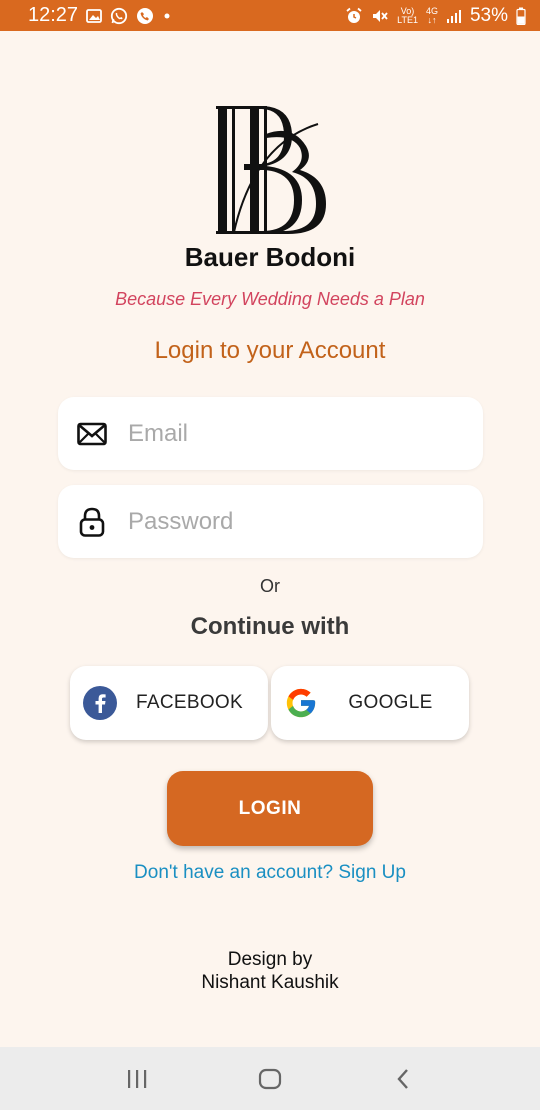 Image resolution: width=540 pixels, height=1110 pixels. I want to click on battery-percent: 53%, so click(488, 15).